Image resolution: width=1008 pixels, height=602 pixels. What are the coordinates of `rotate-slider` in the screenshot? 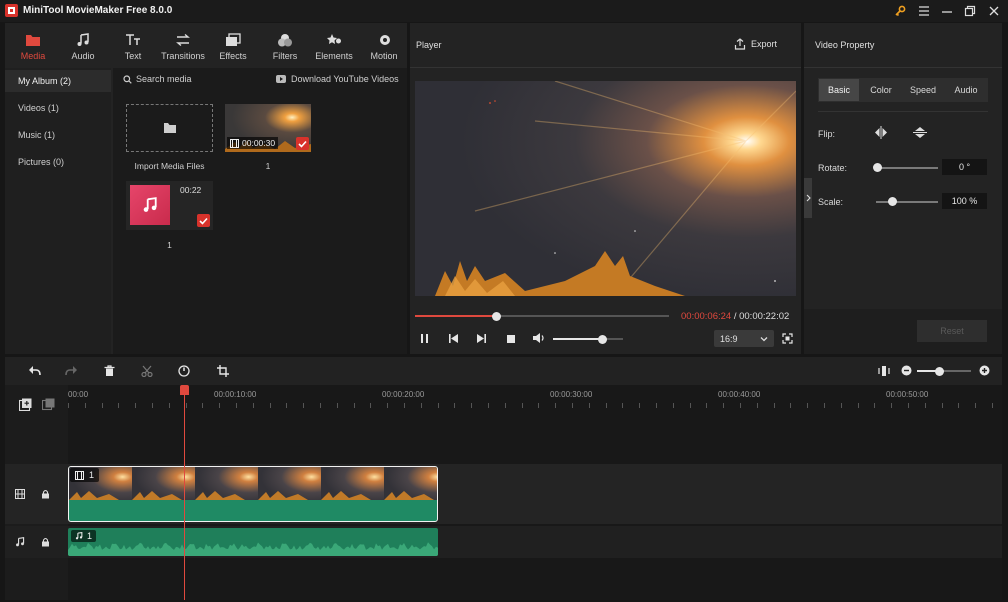 It's located at (907, 168).